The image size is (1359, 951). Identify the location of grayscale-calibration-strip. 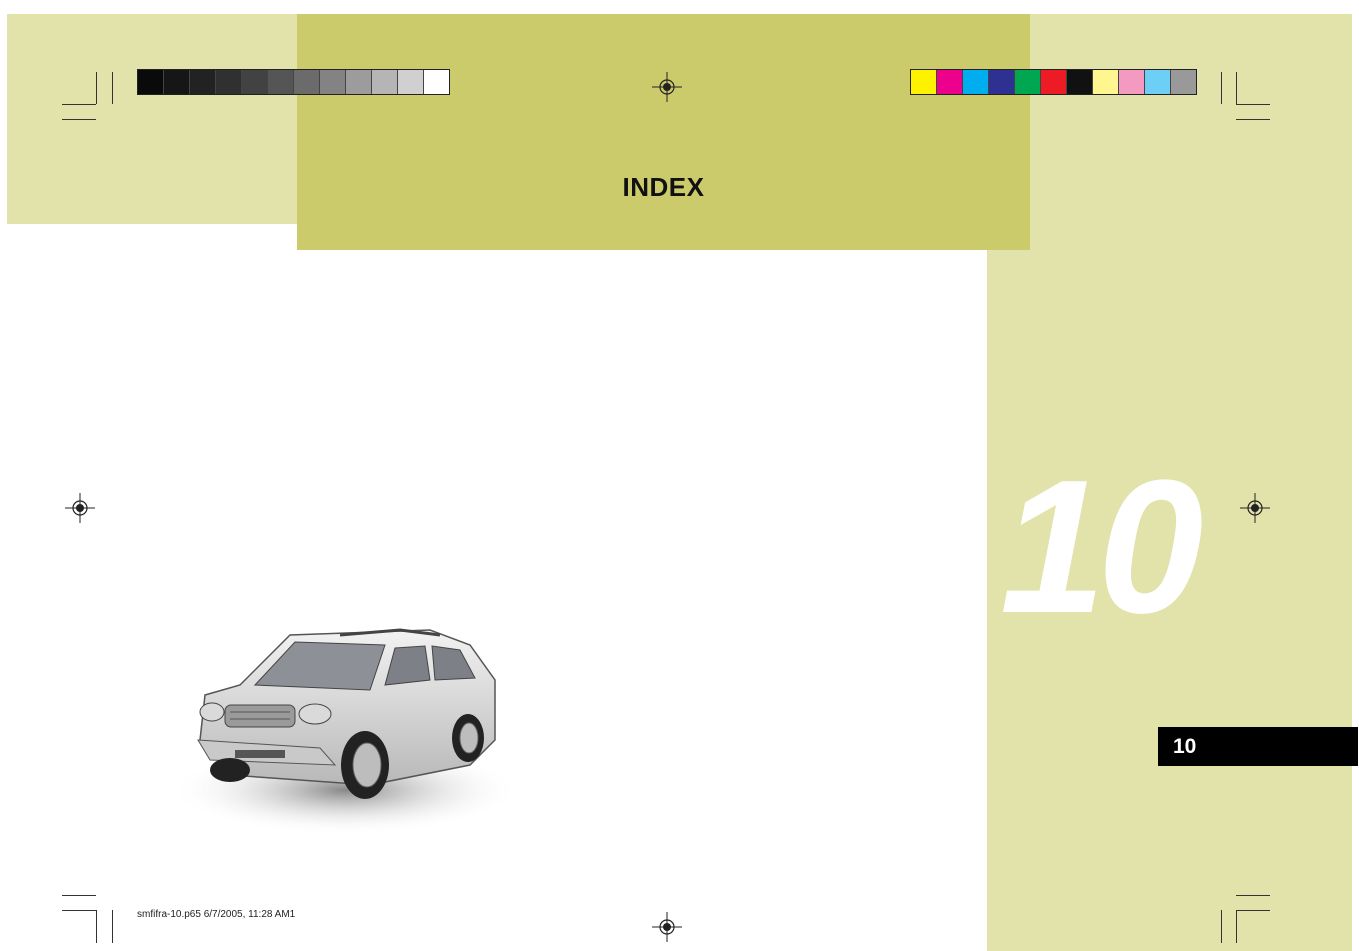
(293, 82).